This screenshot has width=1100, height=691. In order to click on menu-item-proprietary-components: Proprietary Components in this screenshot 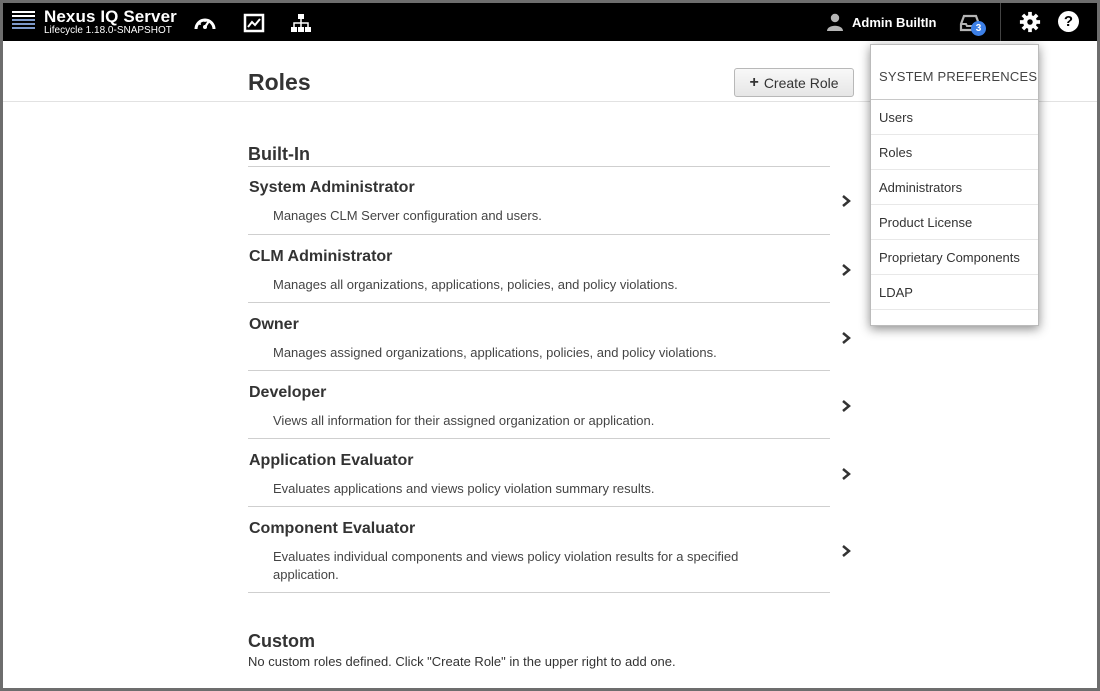, I will do `click(954, 257)`.